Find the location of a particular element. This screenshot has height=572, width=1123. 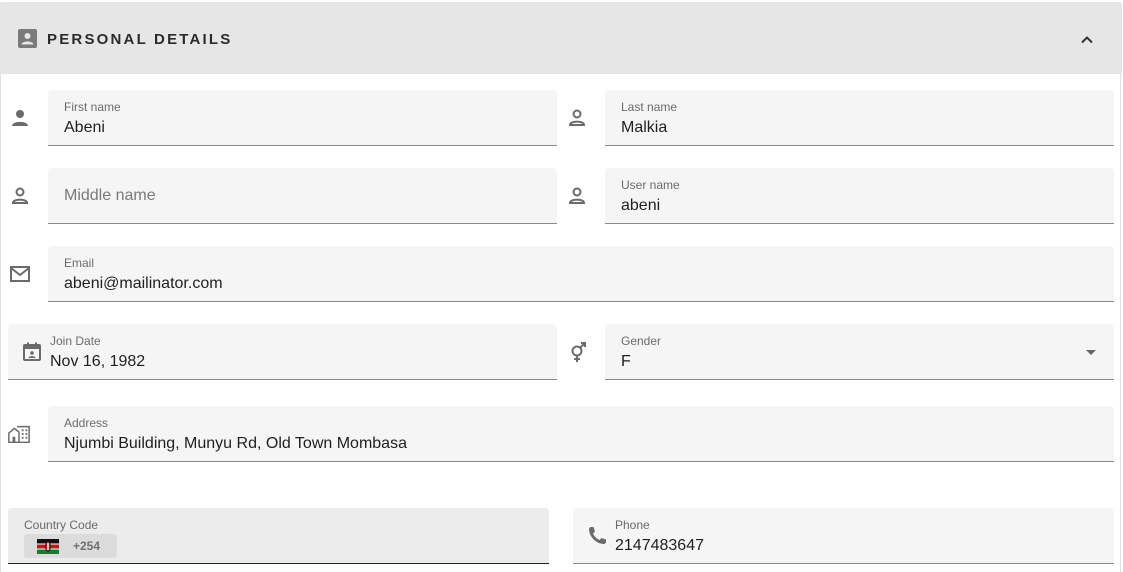

gender-value: F is located at coordinates (626, 362).